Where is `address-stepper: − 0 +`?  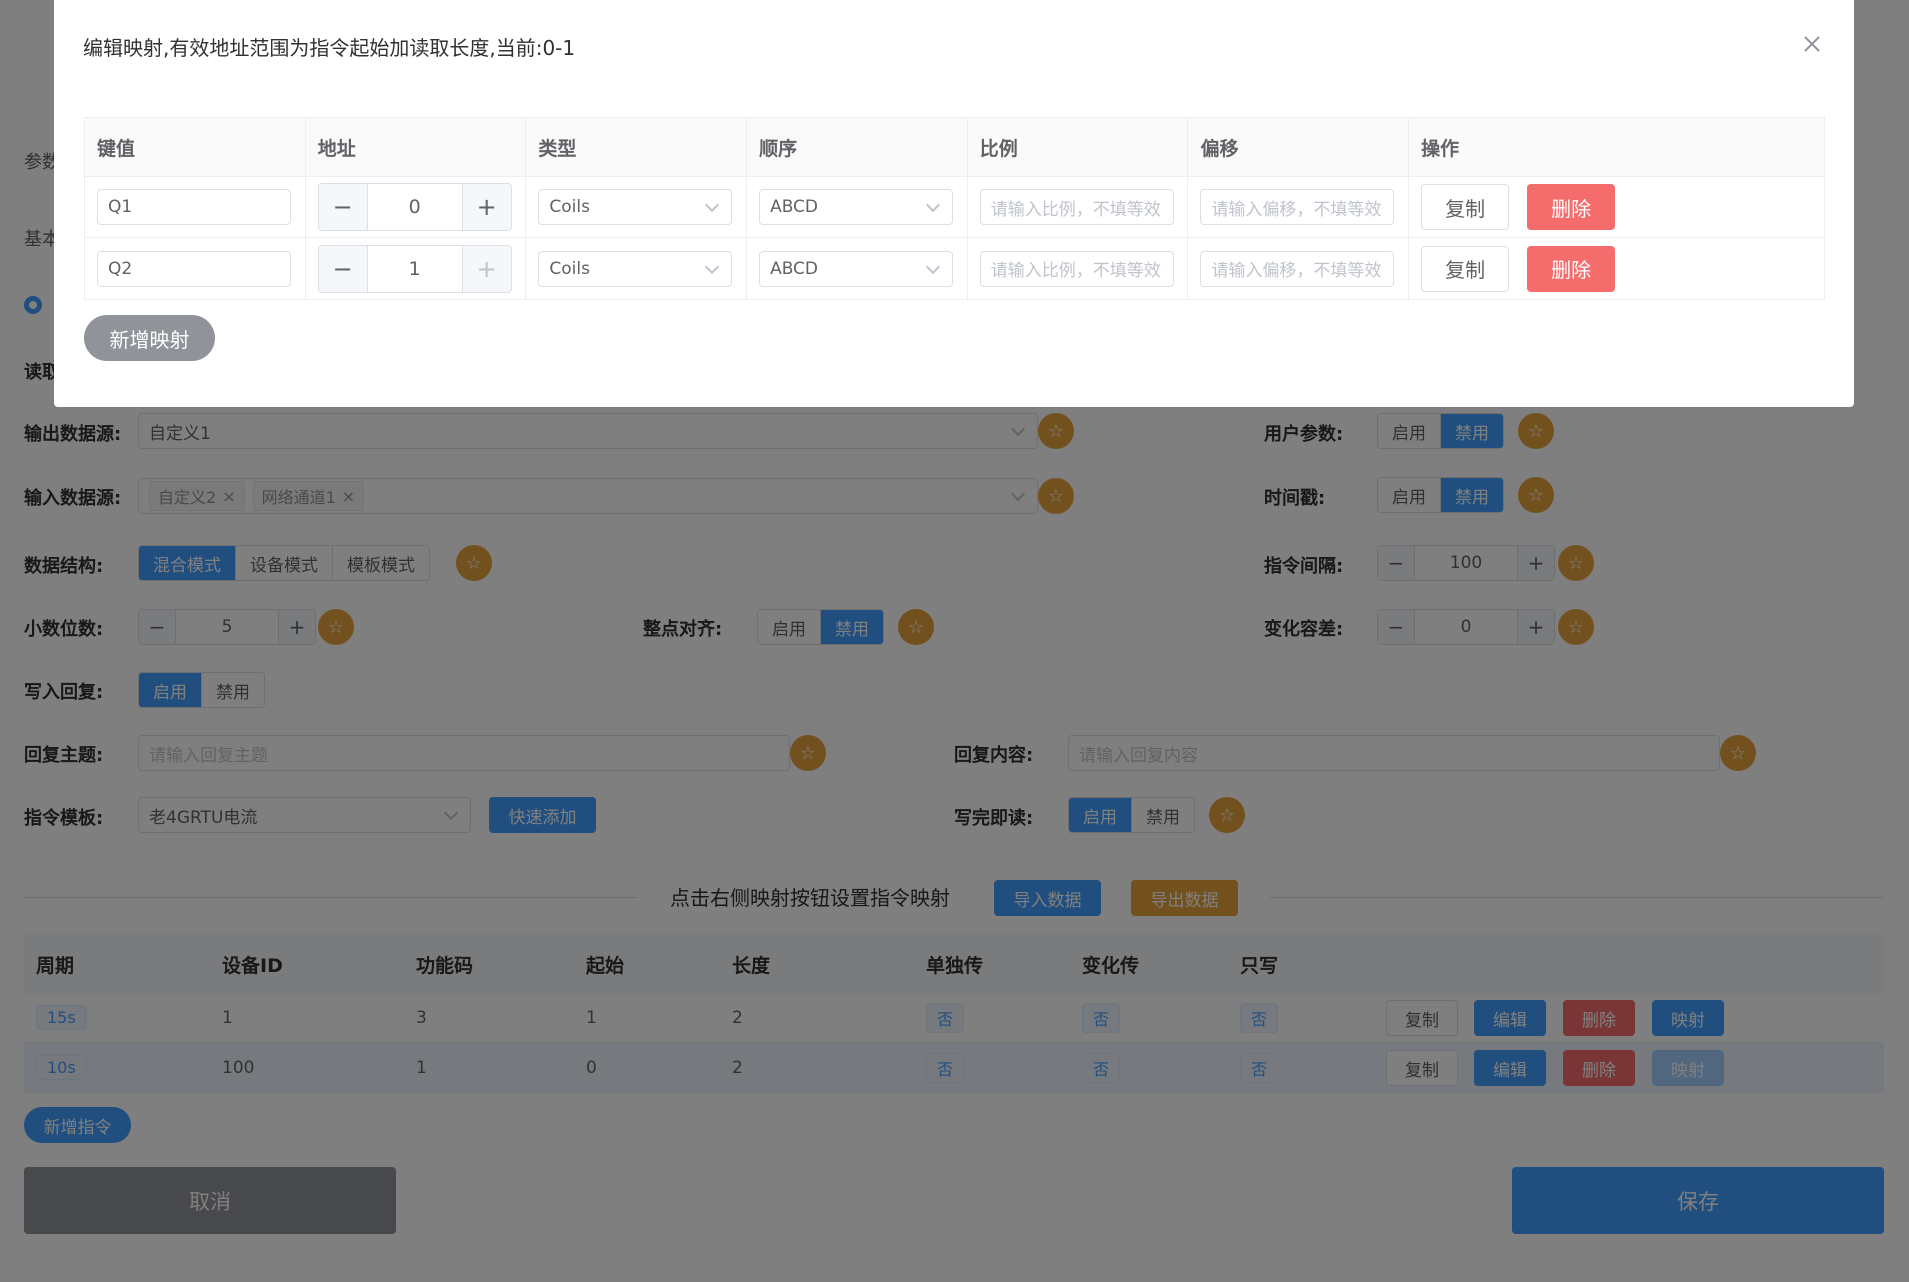
address-stepper: − 0 + is located at coordinates (414, 207).